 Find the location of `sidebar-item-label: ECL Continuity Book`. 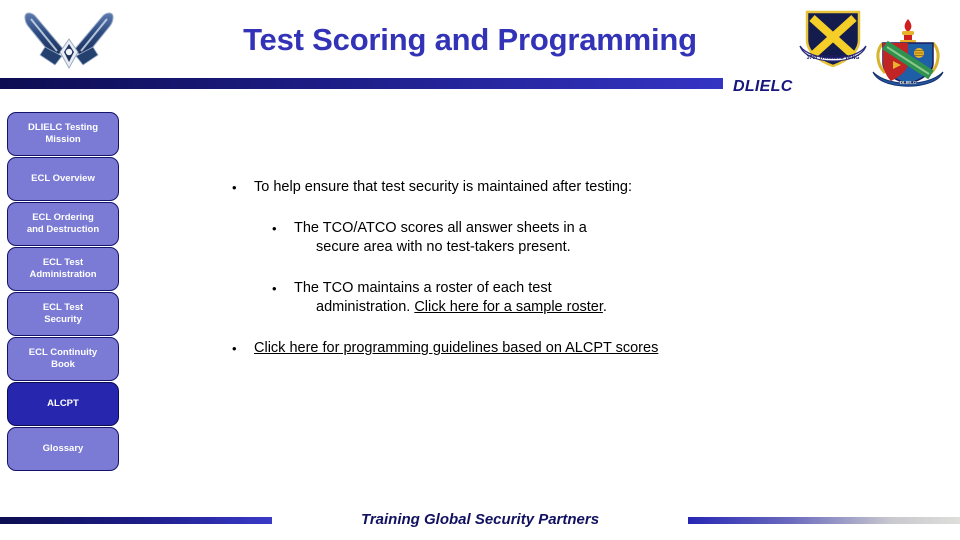

sidebar-item-label: ECL Continuity Book is located at coordinates (63, 358).